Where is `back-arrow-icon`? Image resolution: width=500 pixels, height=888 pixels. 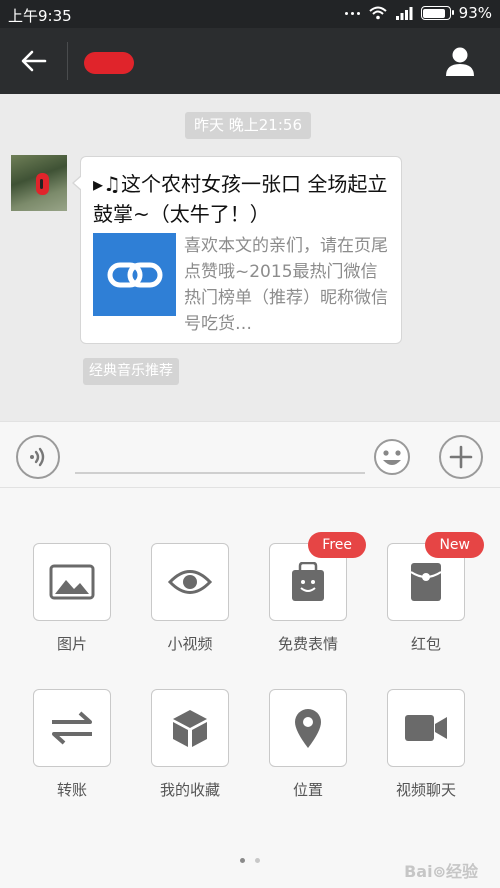
back-arrow-icon is located at coordinates (34, 61).